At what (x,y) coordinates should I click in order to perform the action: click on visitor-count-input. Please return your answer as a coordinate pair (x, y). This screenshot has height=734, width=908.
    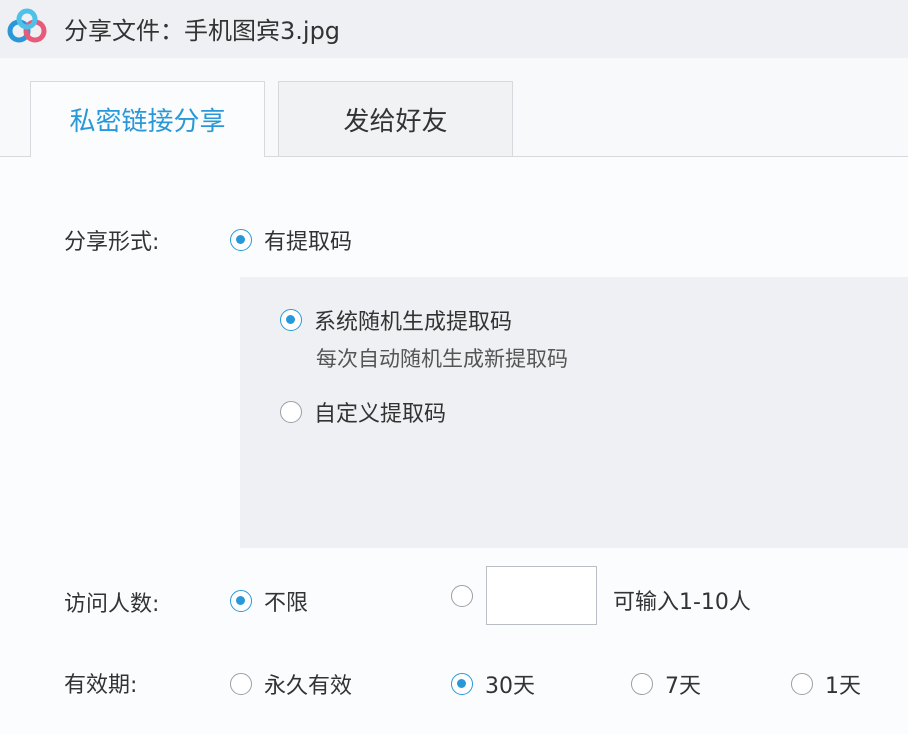
    Looking at the image, I should click on (541, 595).